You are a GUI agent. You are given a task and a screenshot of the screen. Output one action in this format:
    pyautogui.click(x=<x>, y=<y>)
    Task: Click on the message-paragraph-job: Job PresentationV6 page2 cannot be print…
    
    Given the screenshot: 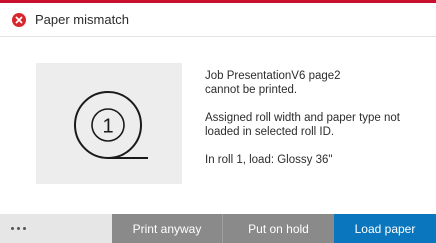 What is the action you would take?
    pyautogui.click(x=316, y=83)
    